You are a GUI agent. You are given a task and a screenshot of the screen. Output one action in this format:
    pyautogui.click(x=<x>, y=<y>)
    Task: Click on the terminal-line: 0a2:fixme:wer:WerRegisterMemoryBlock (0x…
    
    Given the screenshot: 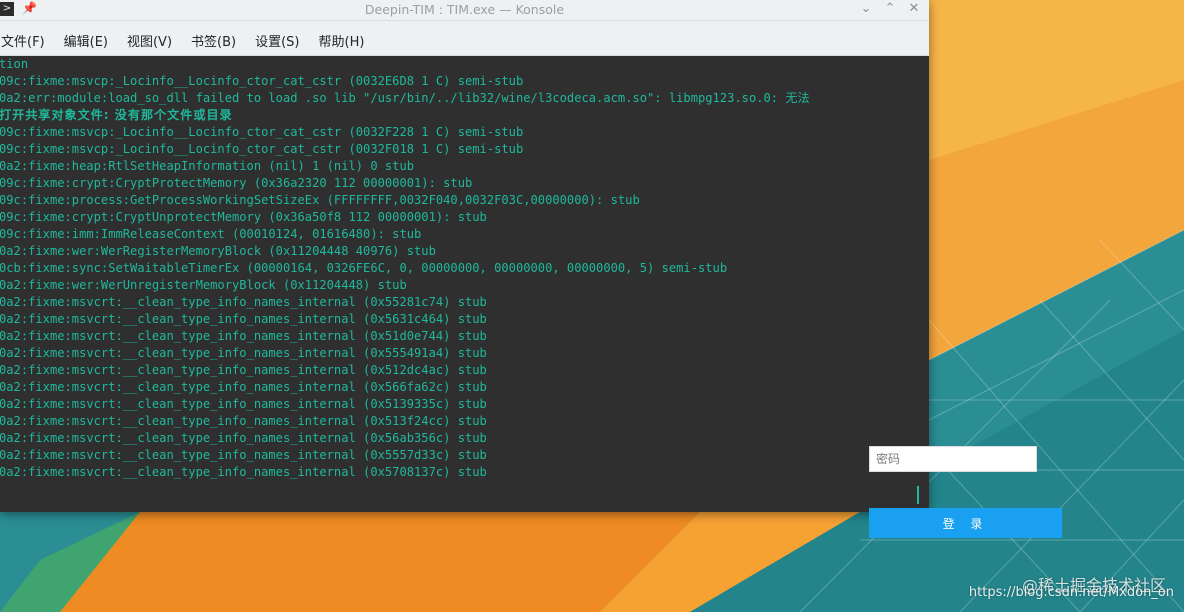 What is the action you would take?
    pyautogui.click(x=218, y=251)
    